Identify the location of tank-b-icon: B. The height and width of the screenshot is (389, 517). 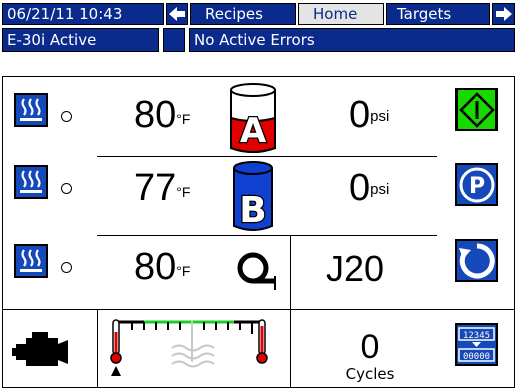
(253, 196).